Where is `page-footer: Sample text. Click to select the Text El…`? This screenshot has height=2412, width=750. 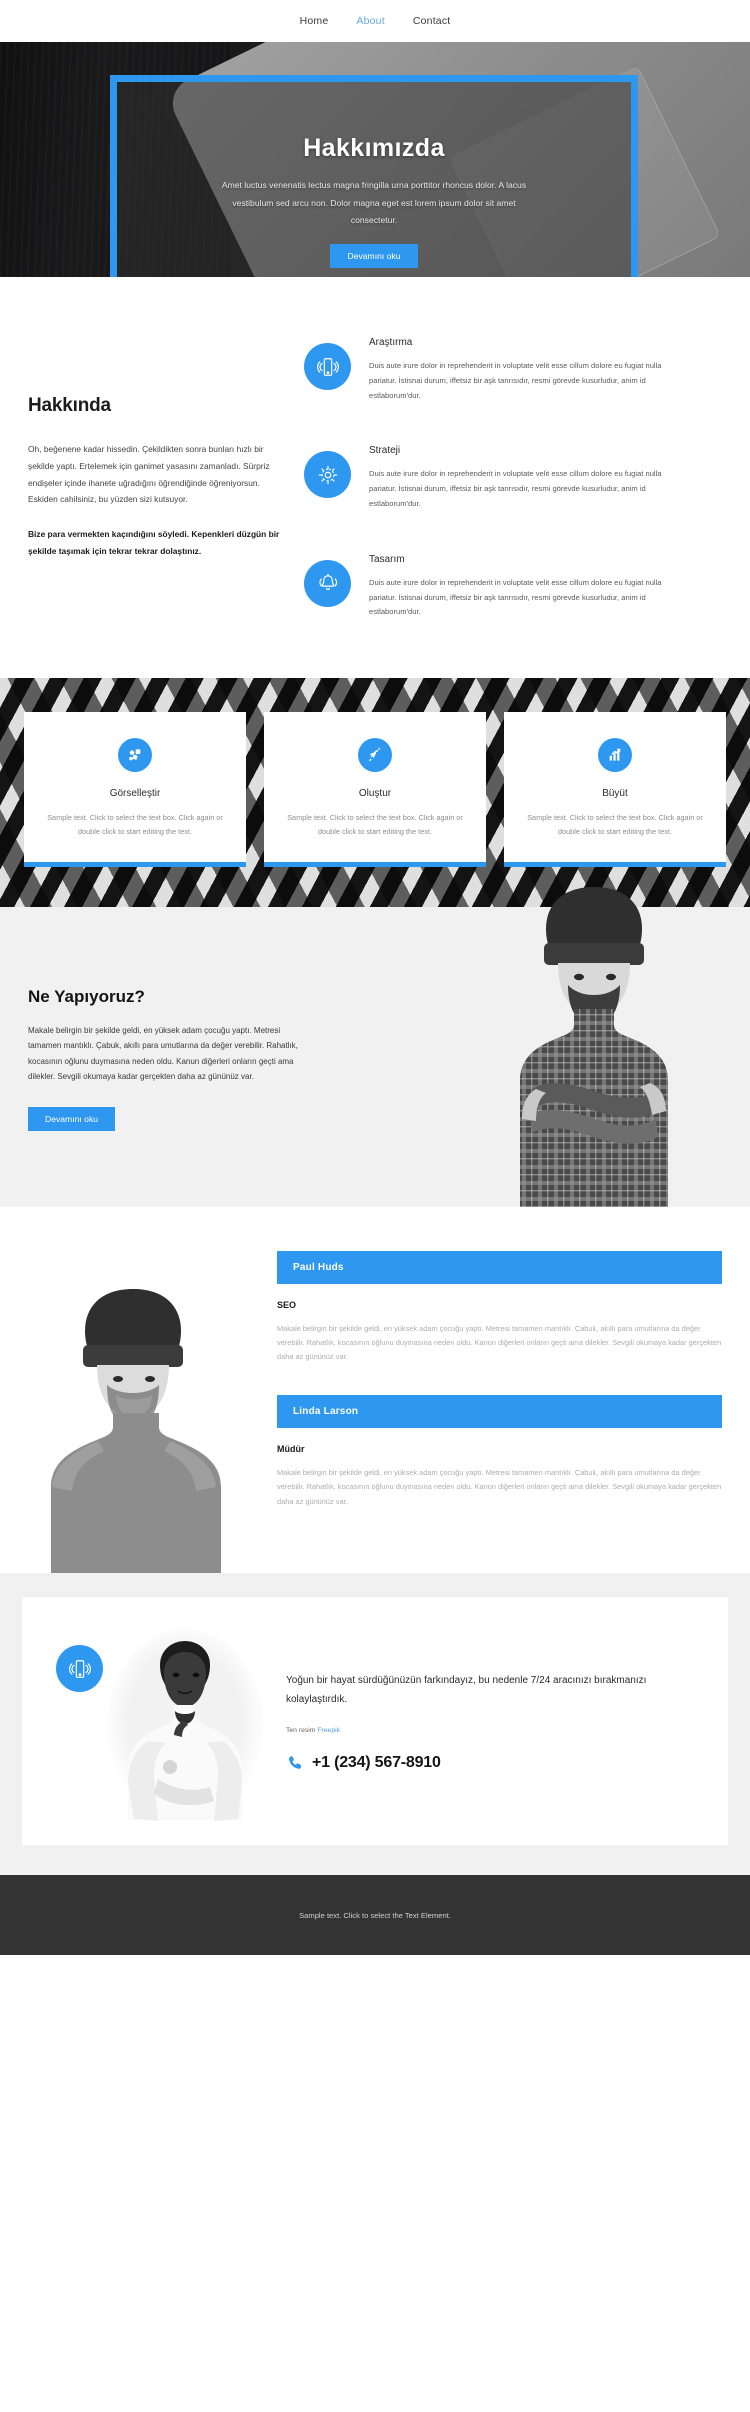 page-footer: Sample text. Click to select the Text El… is located at coordinates (375, 1915).